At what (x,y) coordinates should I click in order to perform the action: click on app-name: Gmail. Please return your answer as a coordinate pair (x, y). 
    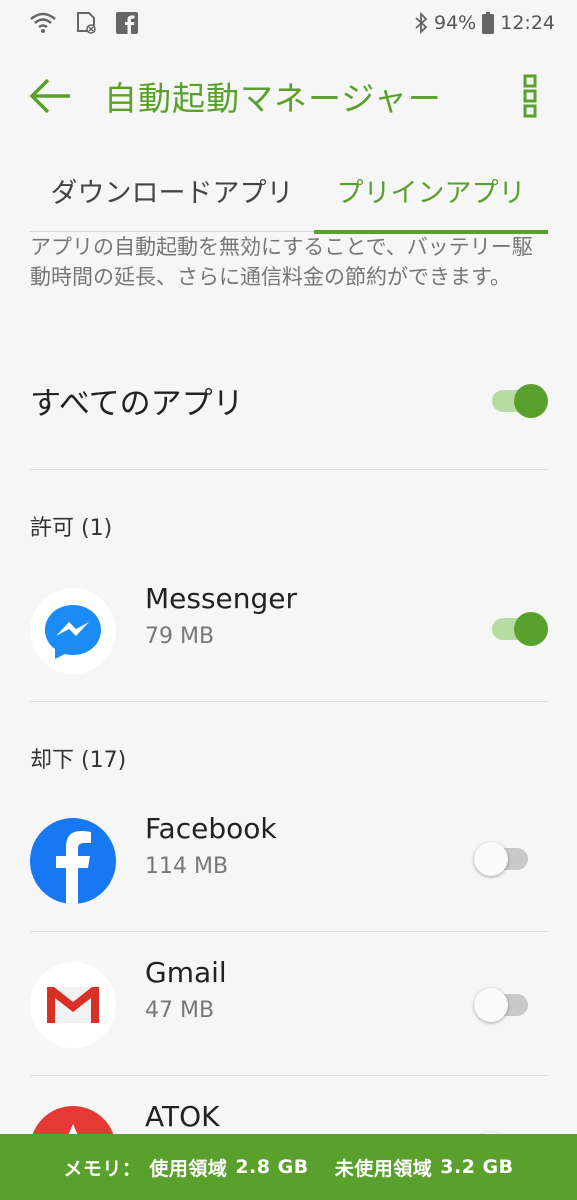
    Looking at the image, I should click on (186, 972).